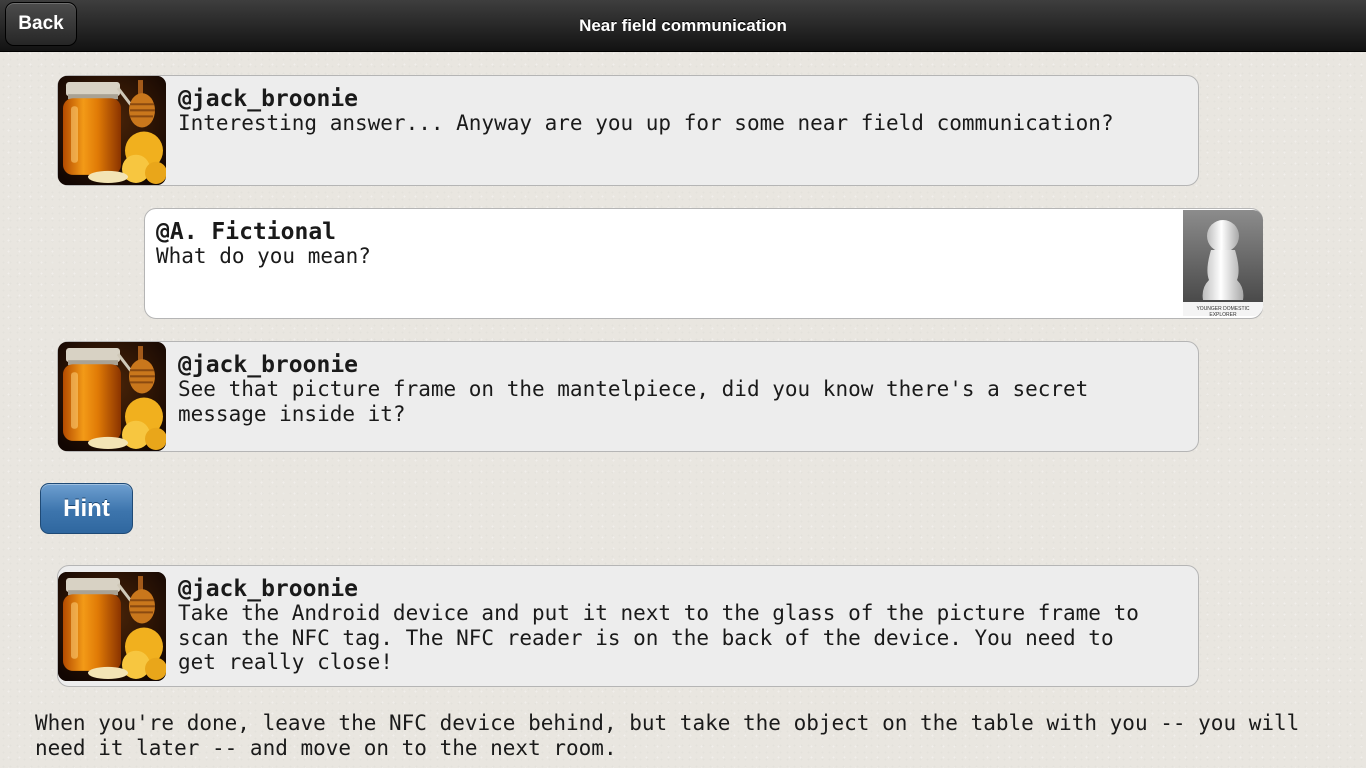 This screenshot has height=768, width=1366. I want to click on page-title: Near field communication, so click(683, 25).